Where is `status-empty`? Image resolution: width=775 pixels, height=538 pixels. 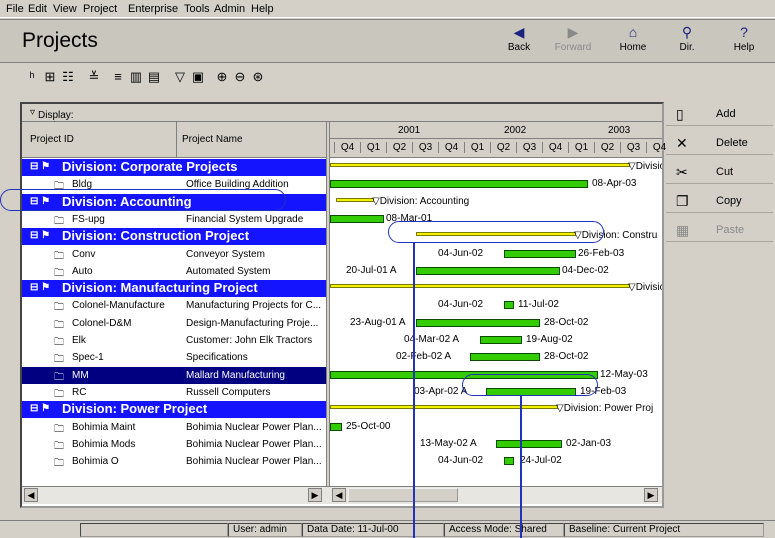
status-empty is located at coordinates (154, 530).